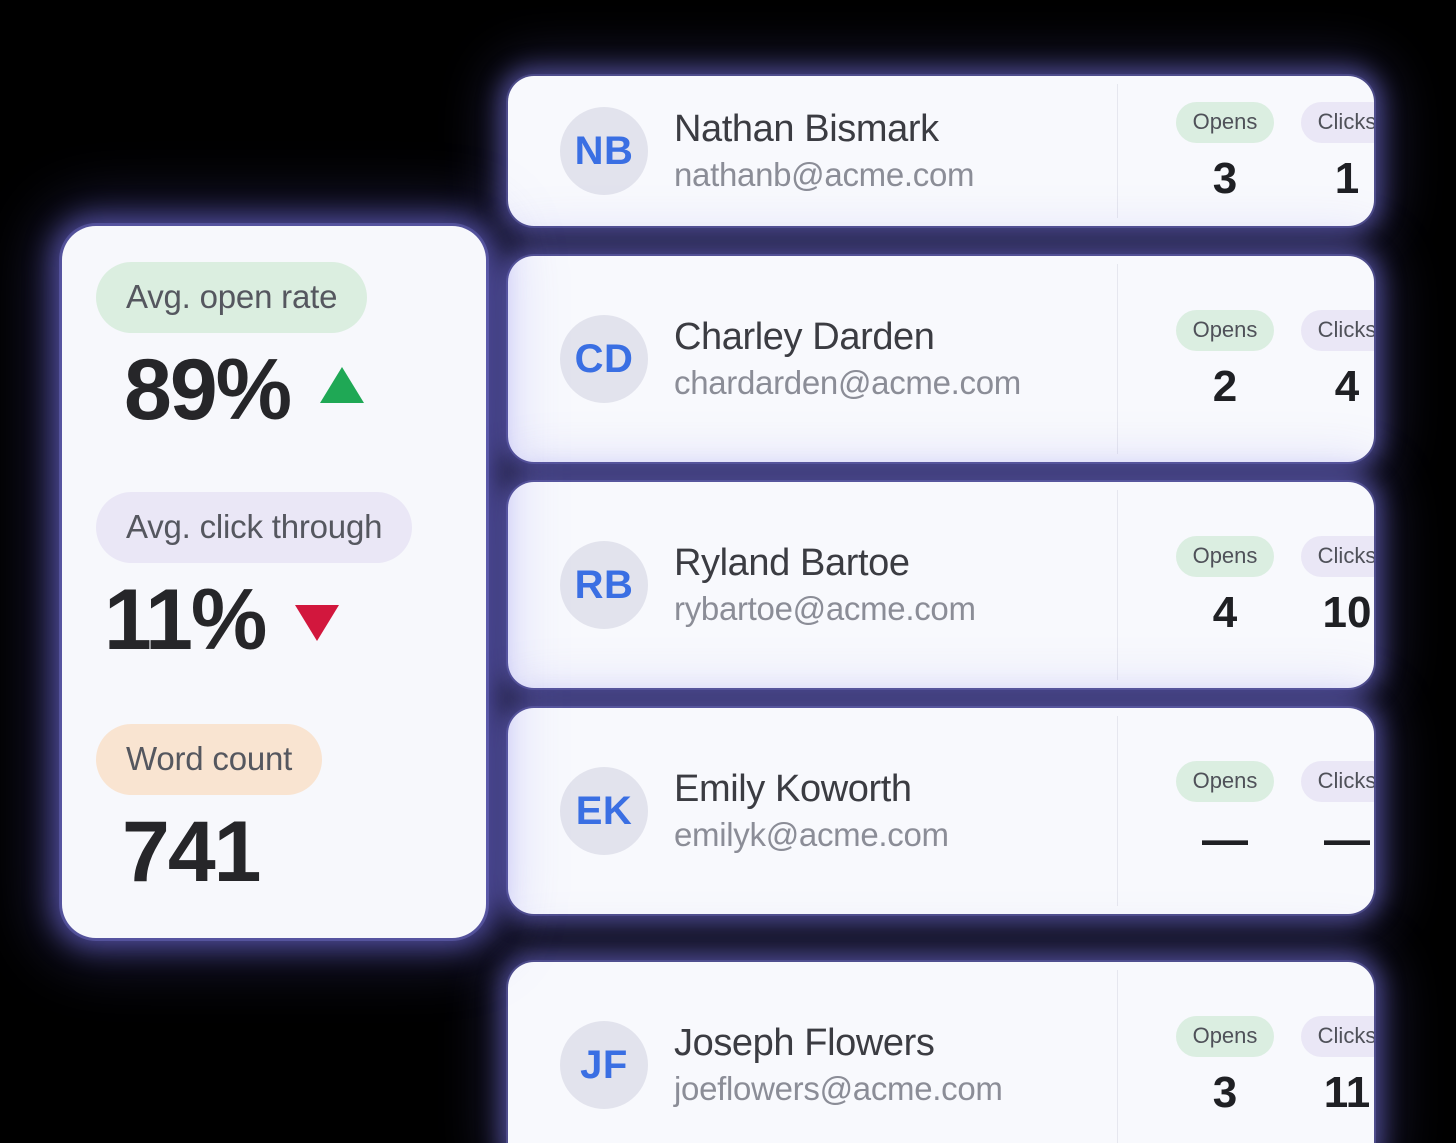 The width and height of the screenshot is (1456, 1143). I want to click on contact-identity: EK Emily Koworth emilyk@acme.com, so click(814, 811).